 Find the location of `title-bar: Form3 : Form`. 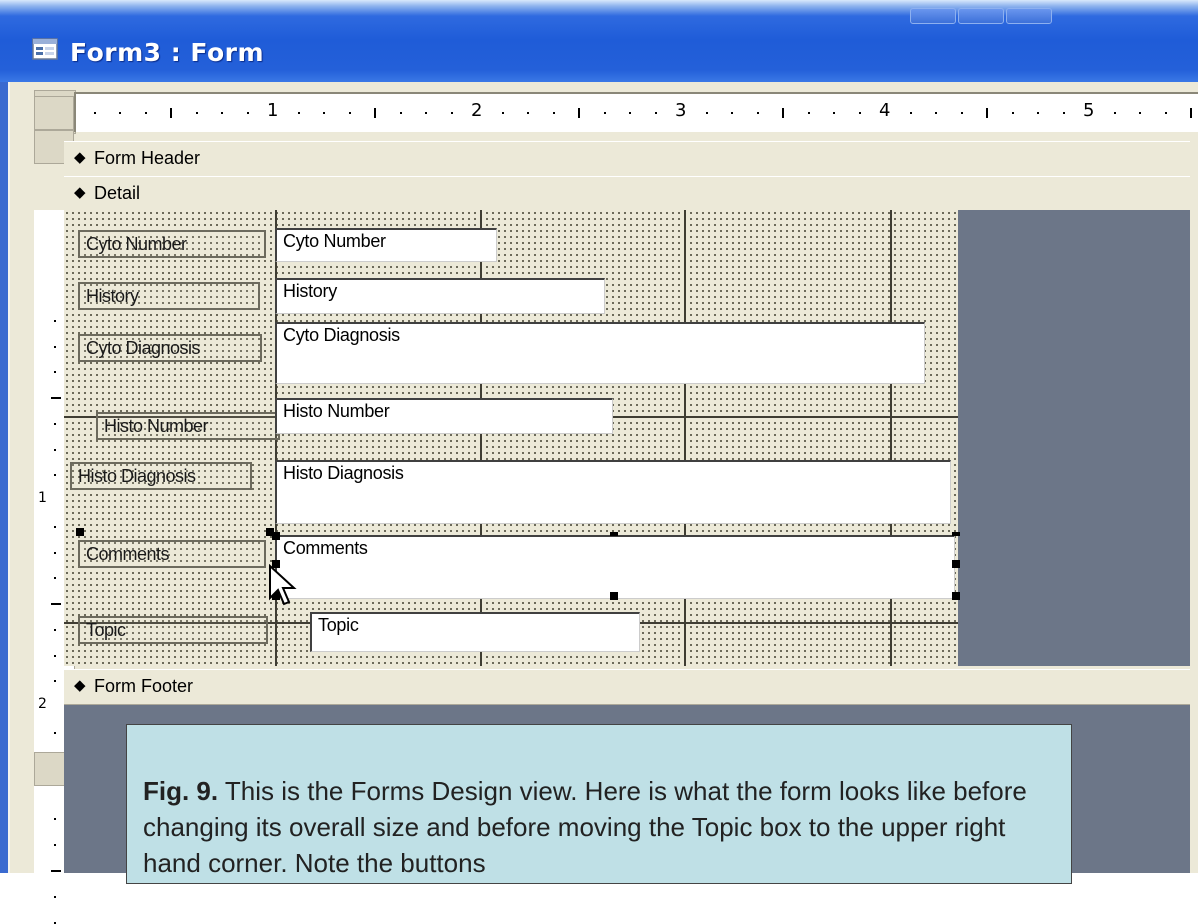

title-bar: Form3 : Form is located at coordinates (599, 41).